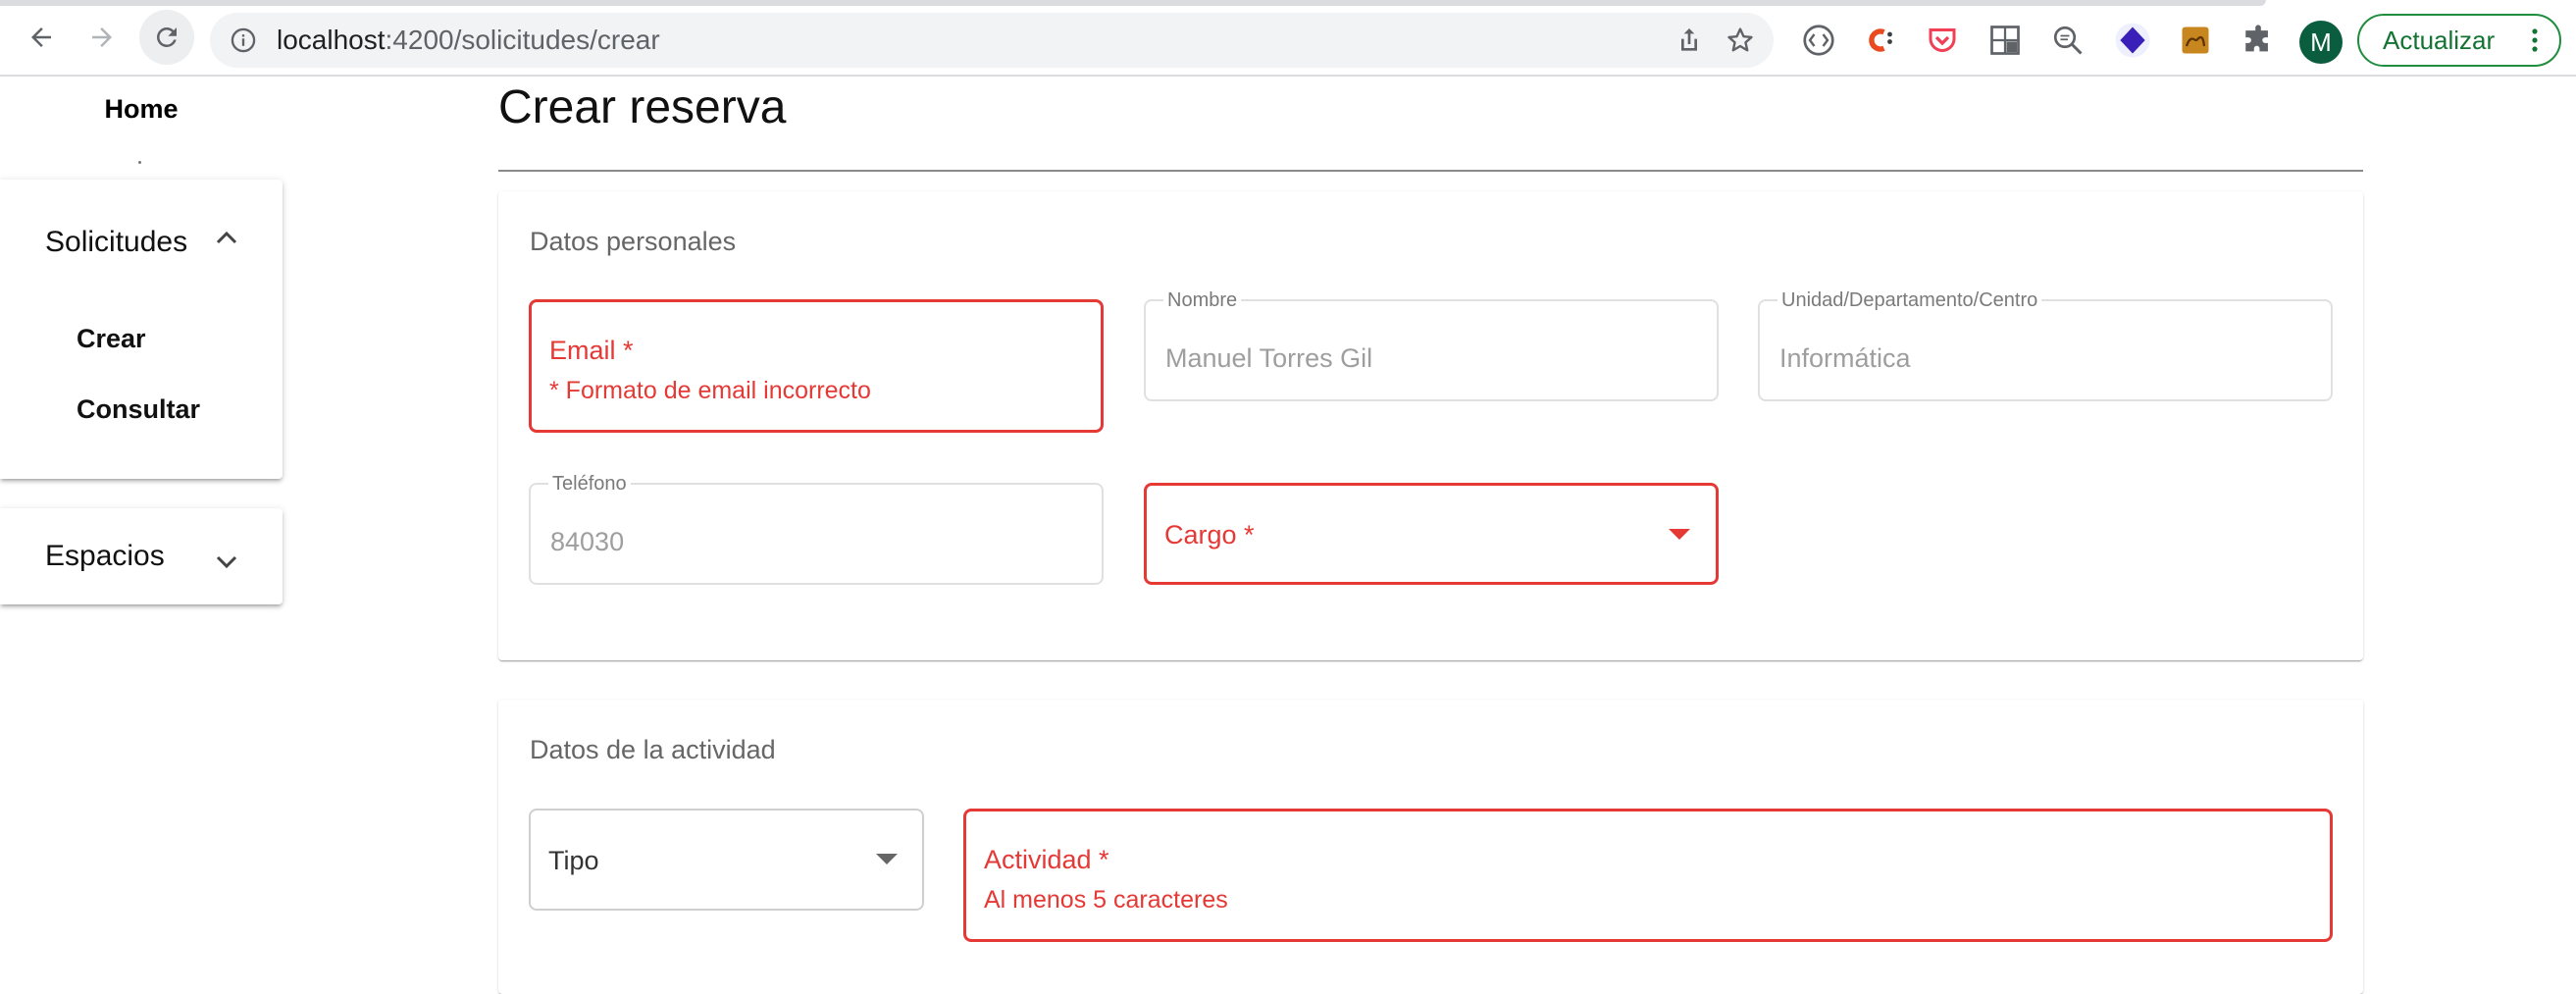  I want to click on update-button: Actualizar, so click(2459, 40).